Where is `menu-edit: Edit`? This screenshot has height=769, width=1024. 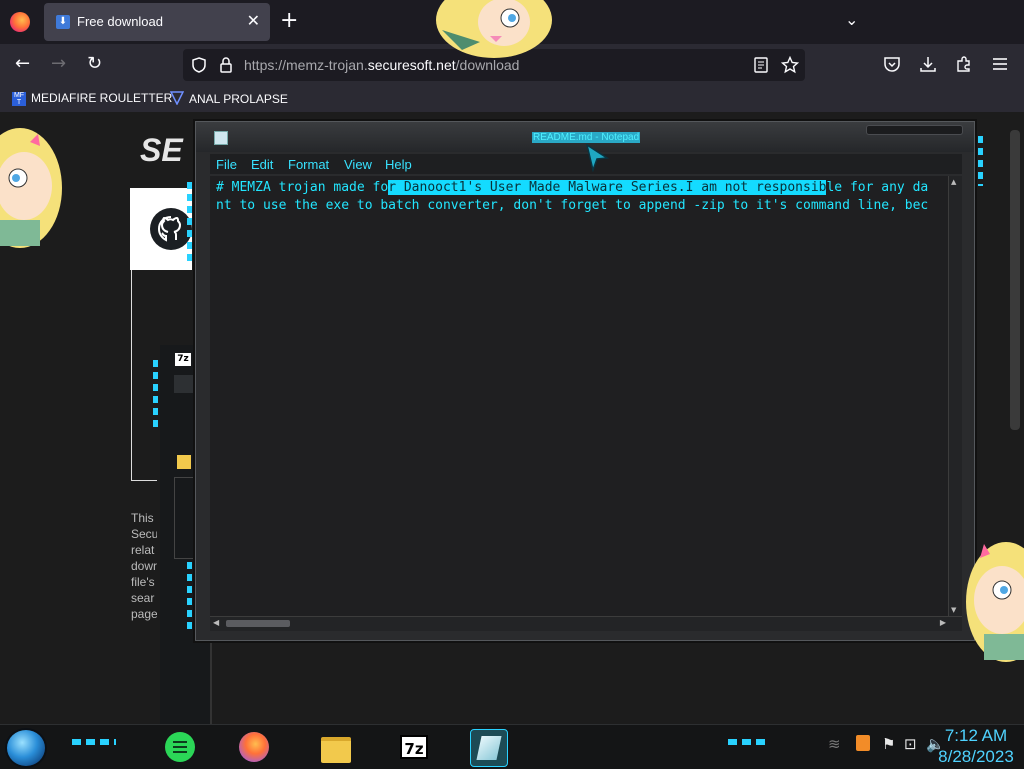
menu-edit: Edit is located at coordinates (262, 164).